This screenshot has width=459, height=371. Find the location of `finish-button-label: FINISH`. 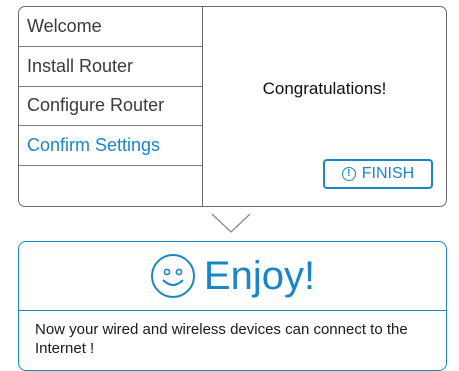

finish-button-label: FINISH is located at coordinates (388, 173).